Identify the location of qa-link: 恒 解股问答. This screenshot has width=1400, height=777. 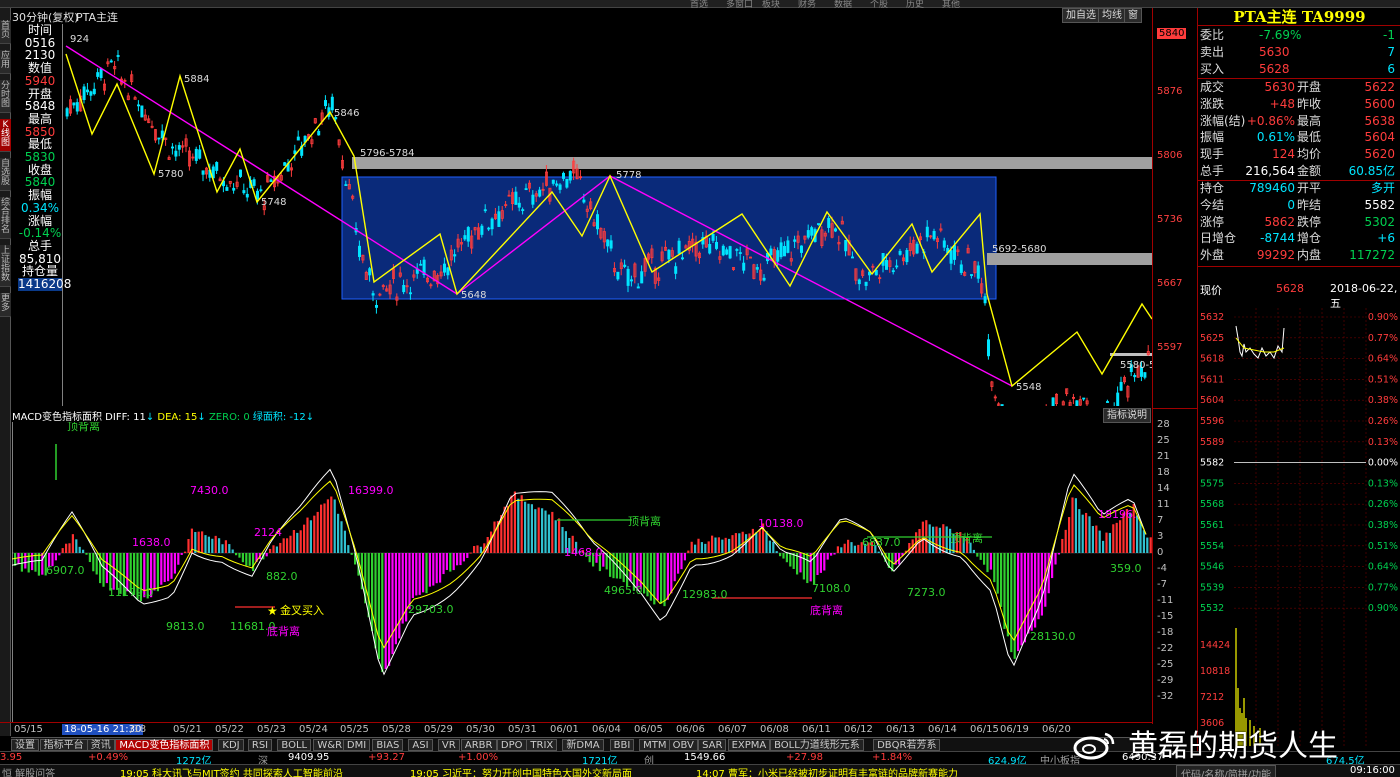
(28, 771).